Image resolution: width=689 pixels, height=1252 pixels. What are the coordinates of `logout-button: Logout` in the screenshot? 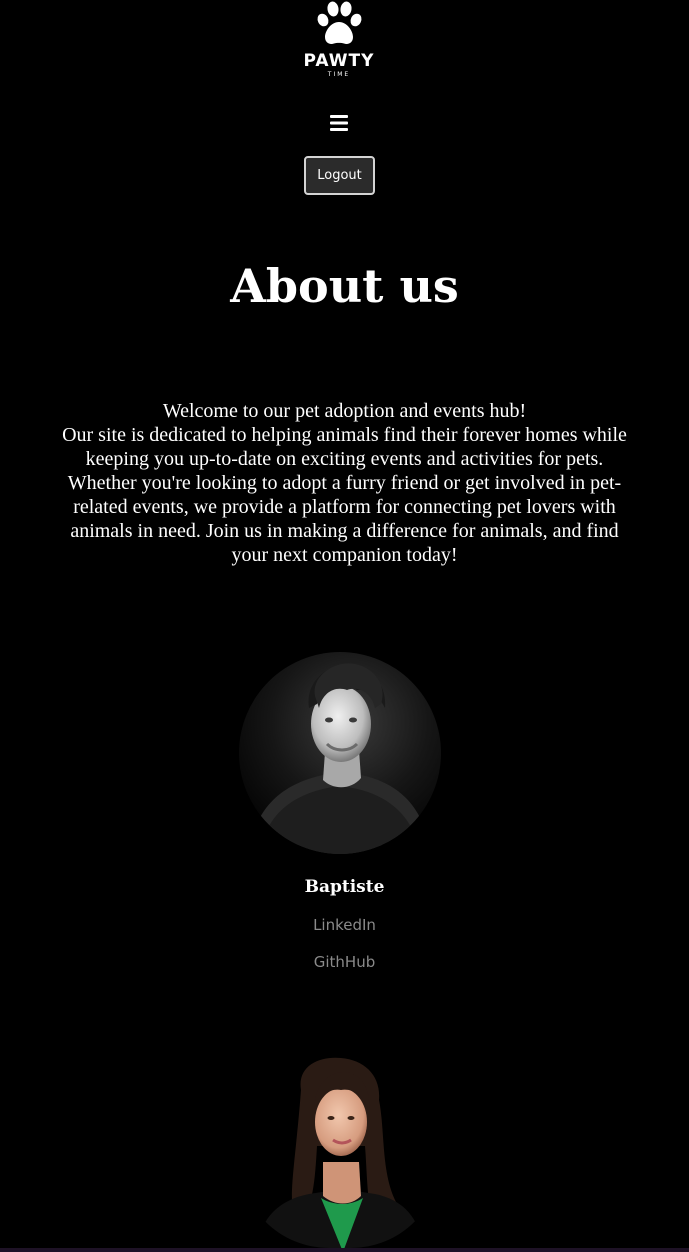 It's located at (339, 175).